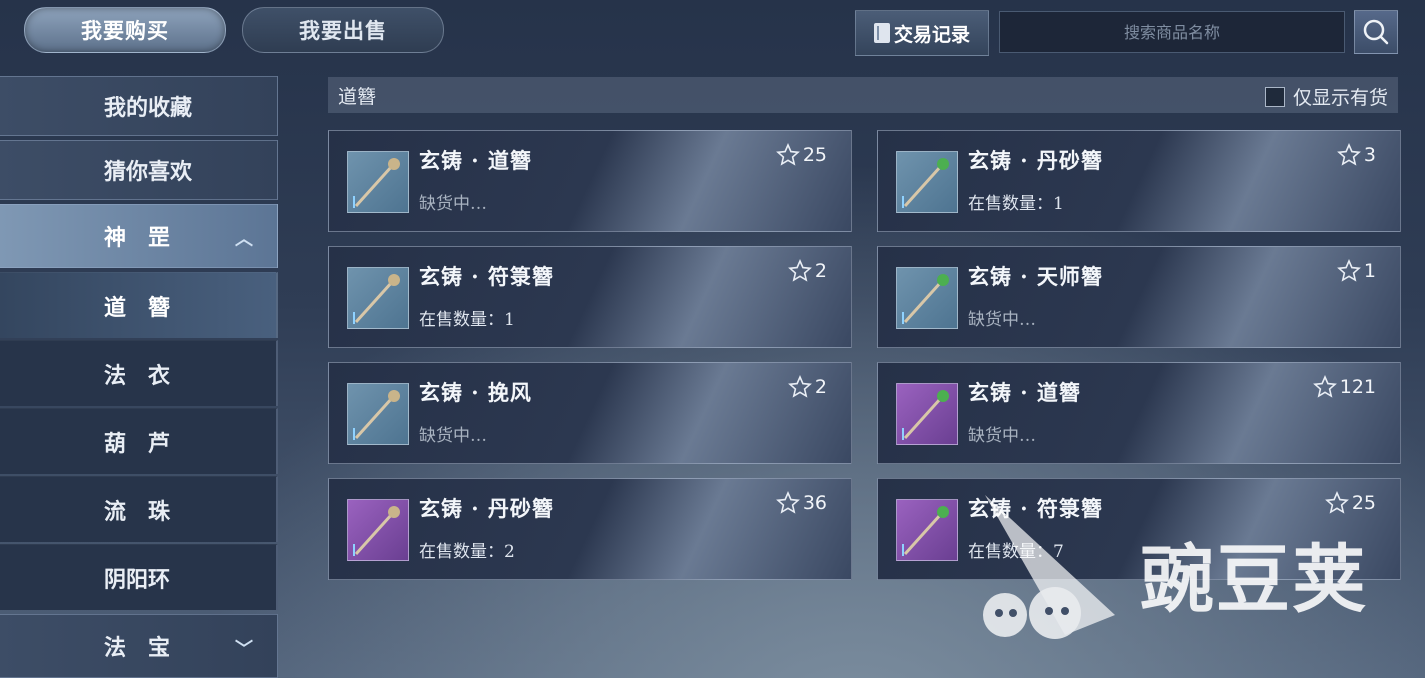  Describe the element at coordinates (475, 392) in the screenshot. I see `item-name: 玄铸 · 挽风` at that location.